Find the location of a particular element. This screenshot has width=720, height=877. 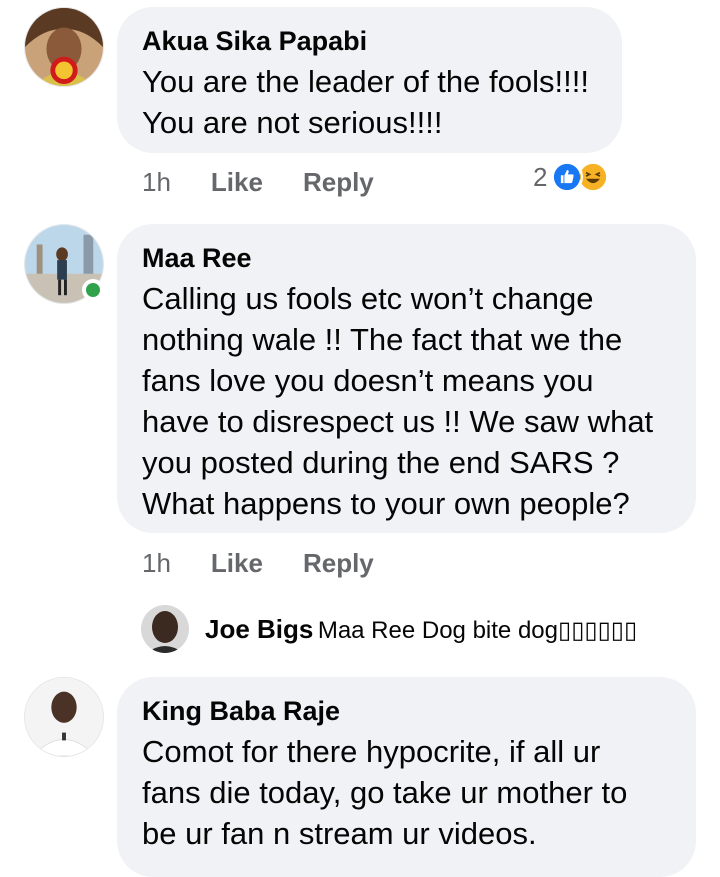

avatar-akua is located at coordinates (64, 47).